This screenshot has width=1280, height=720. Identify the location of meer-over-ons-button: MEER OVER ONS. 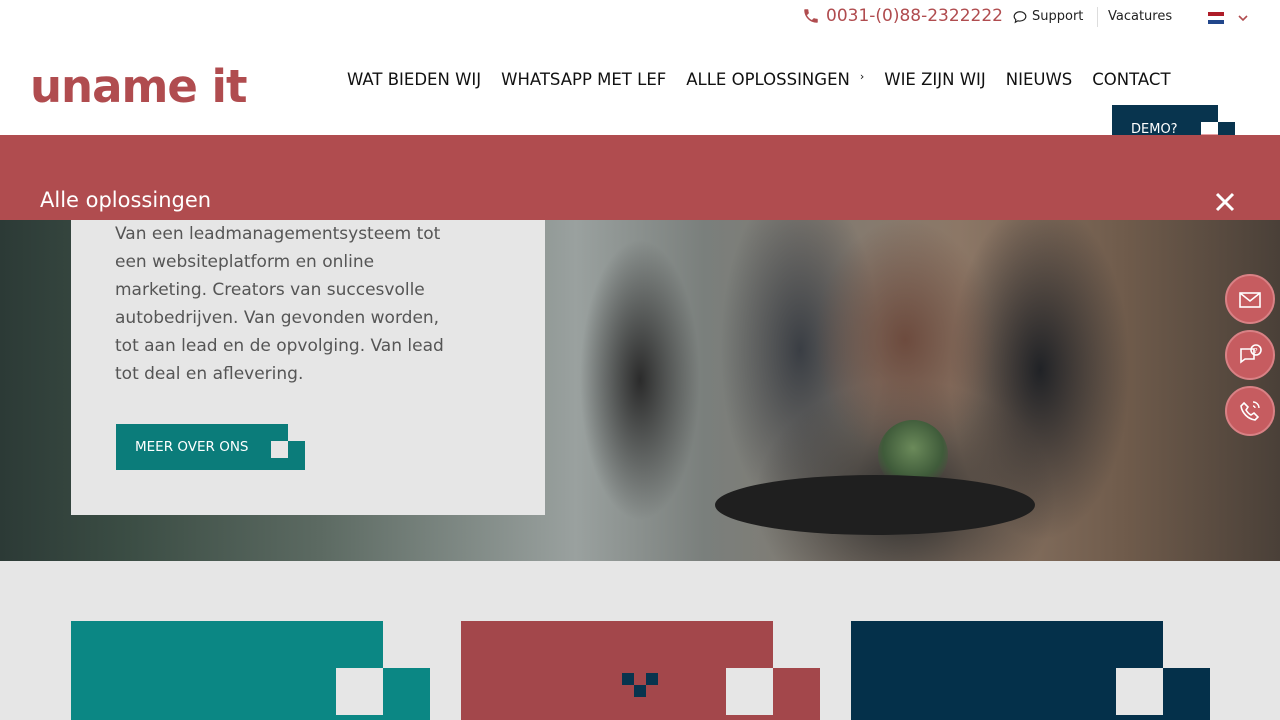
(210, 447).